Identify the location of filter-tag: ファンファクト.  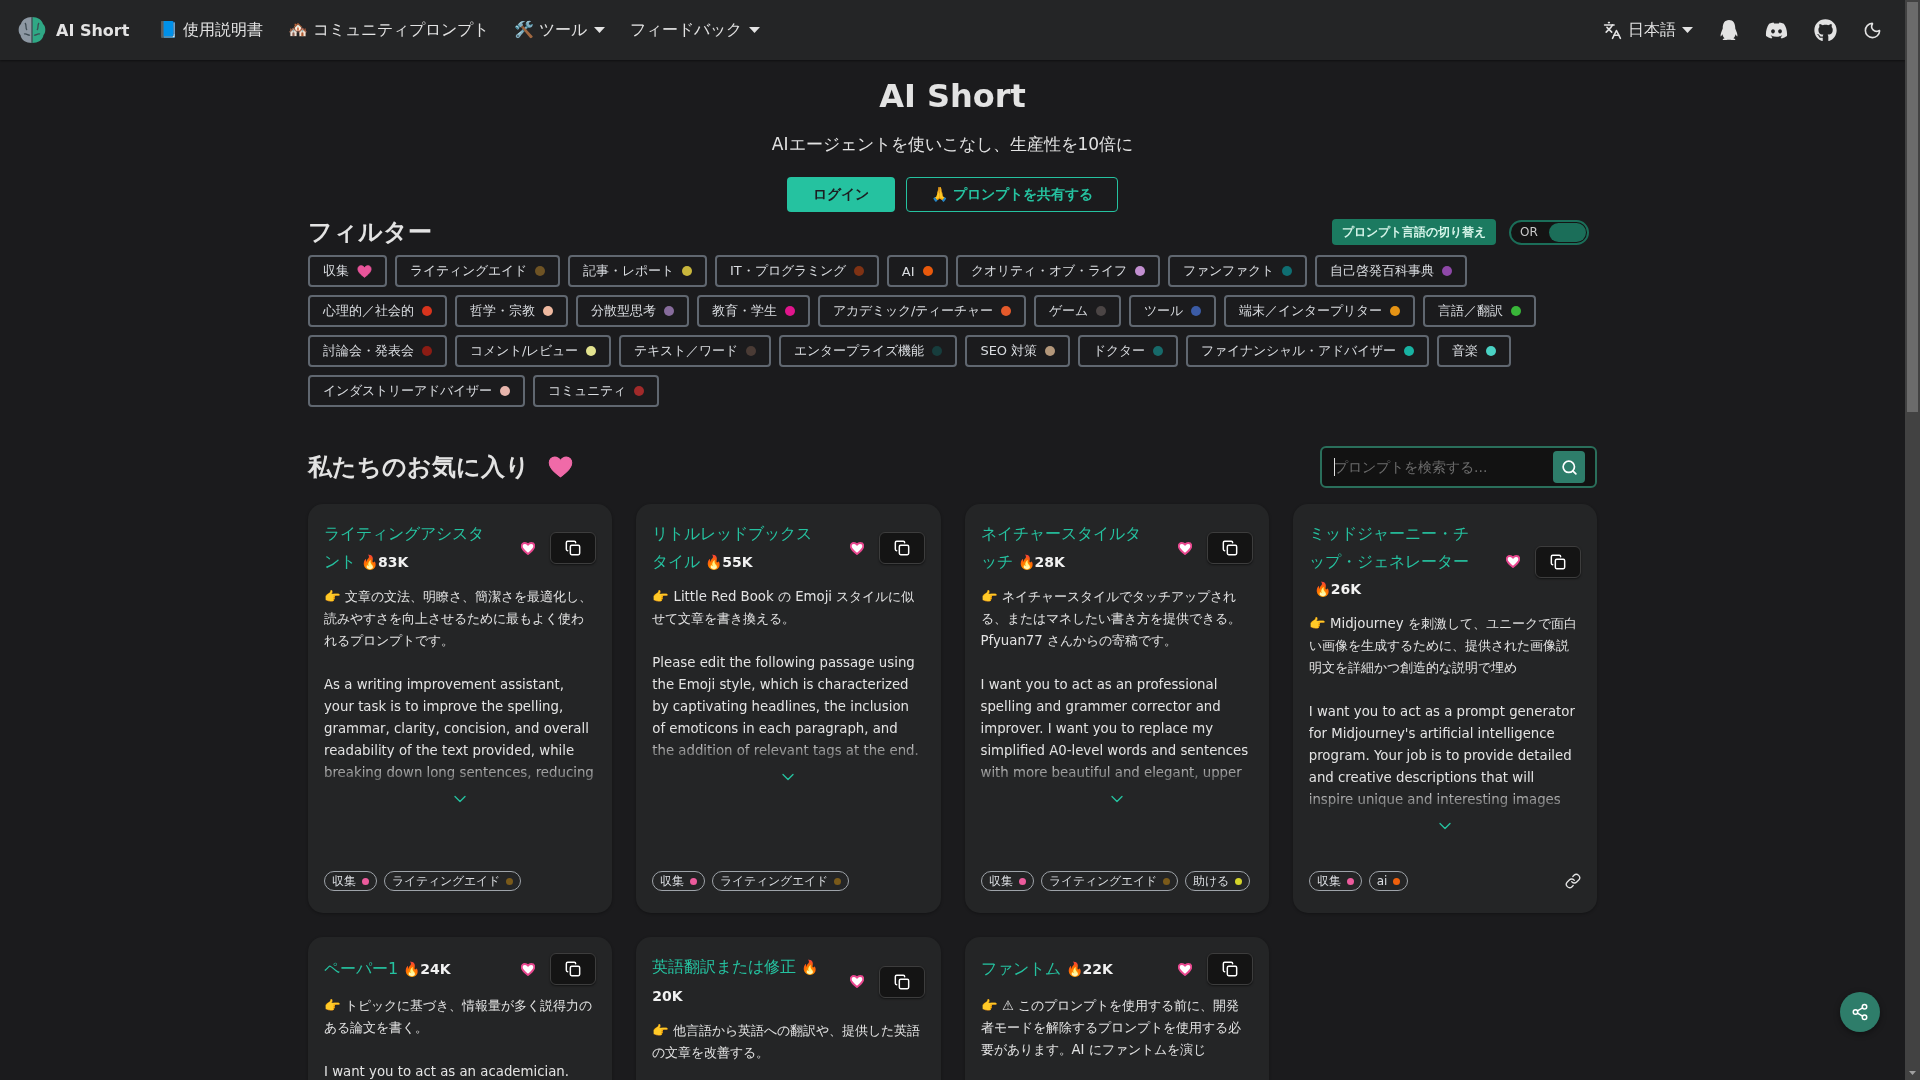
(1237, 271).